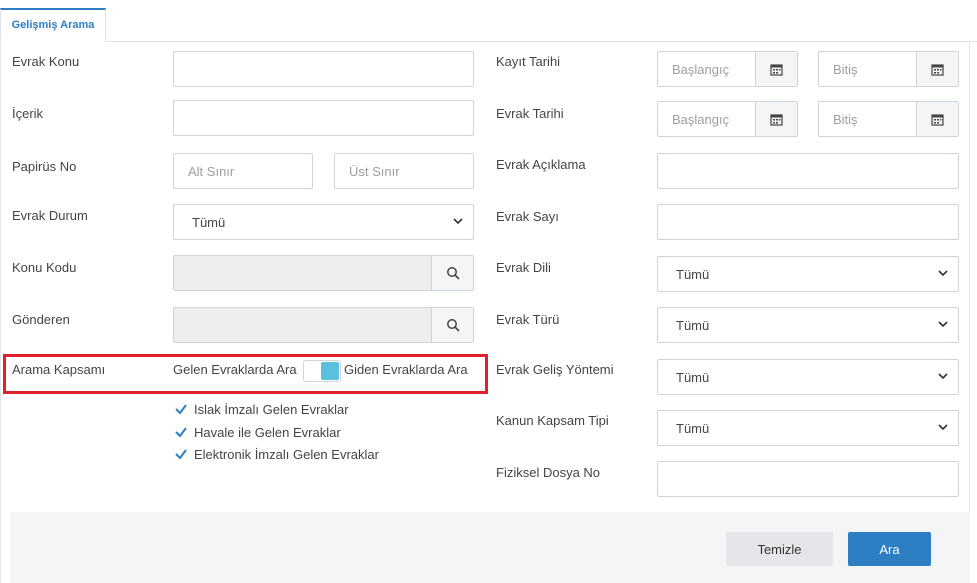  I want to click on gelen-evraklarda-ara-label: Gelen Evraklarda Ara, so click(235, 369).